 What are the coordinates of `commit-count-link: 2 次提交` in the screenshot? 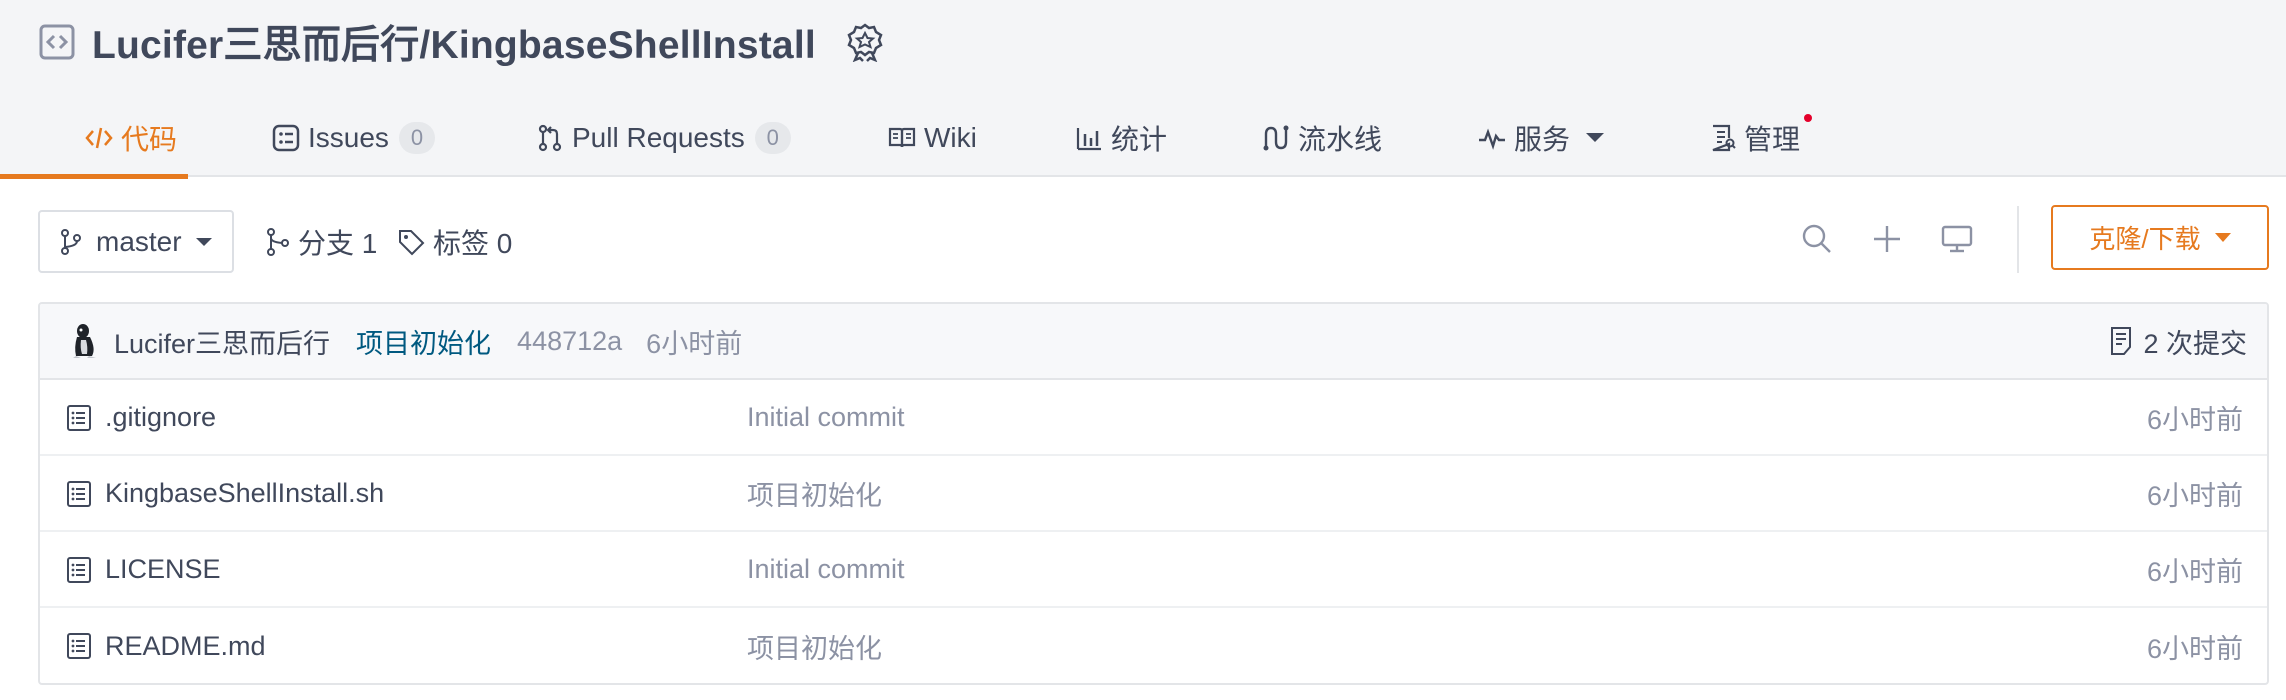 It's located at (2178, 341).